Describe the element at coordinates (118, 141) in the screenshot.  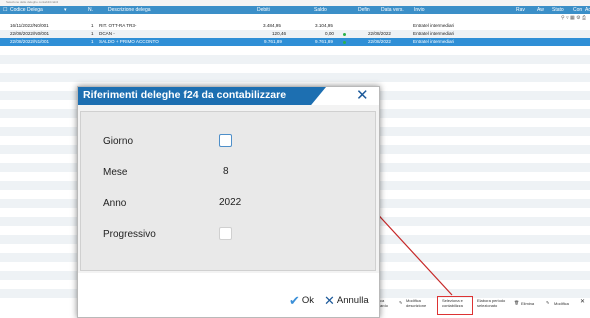
I see `giorno-label: Giorno` at that location.